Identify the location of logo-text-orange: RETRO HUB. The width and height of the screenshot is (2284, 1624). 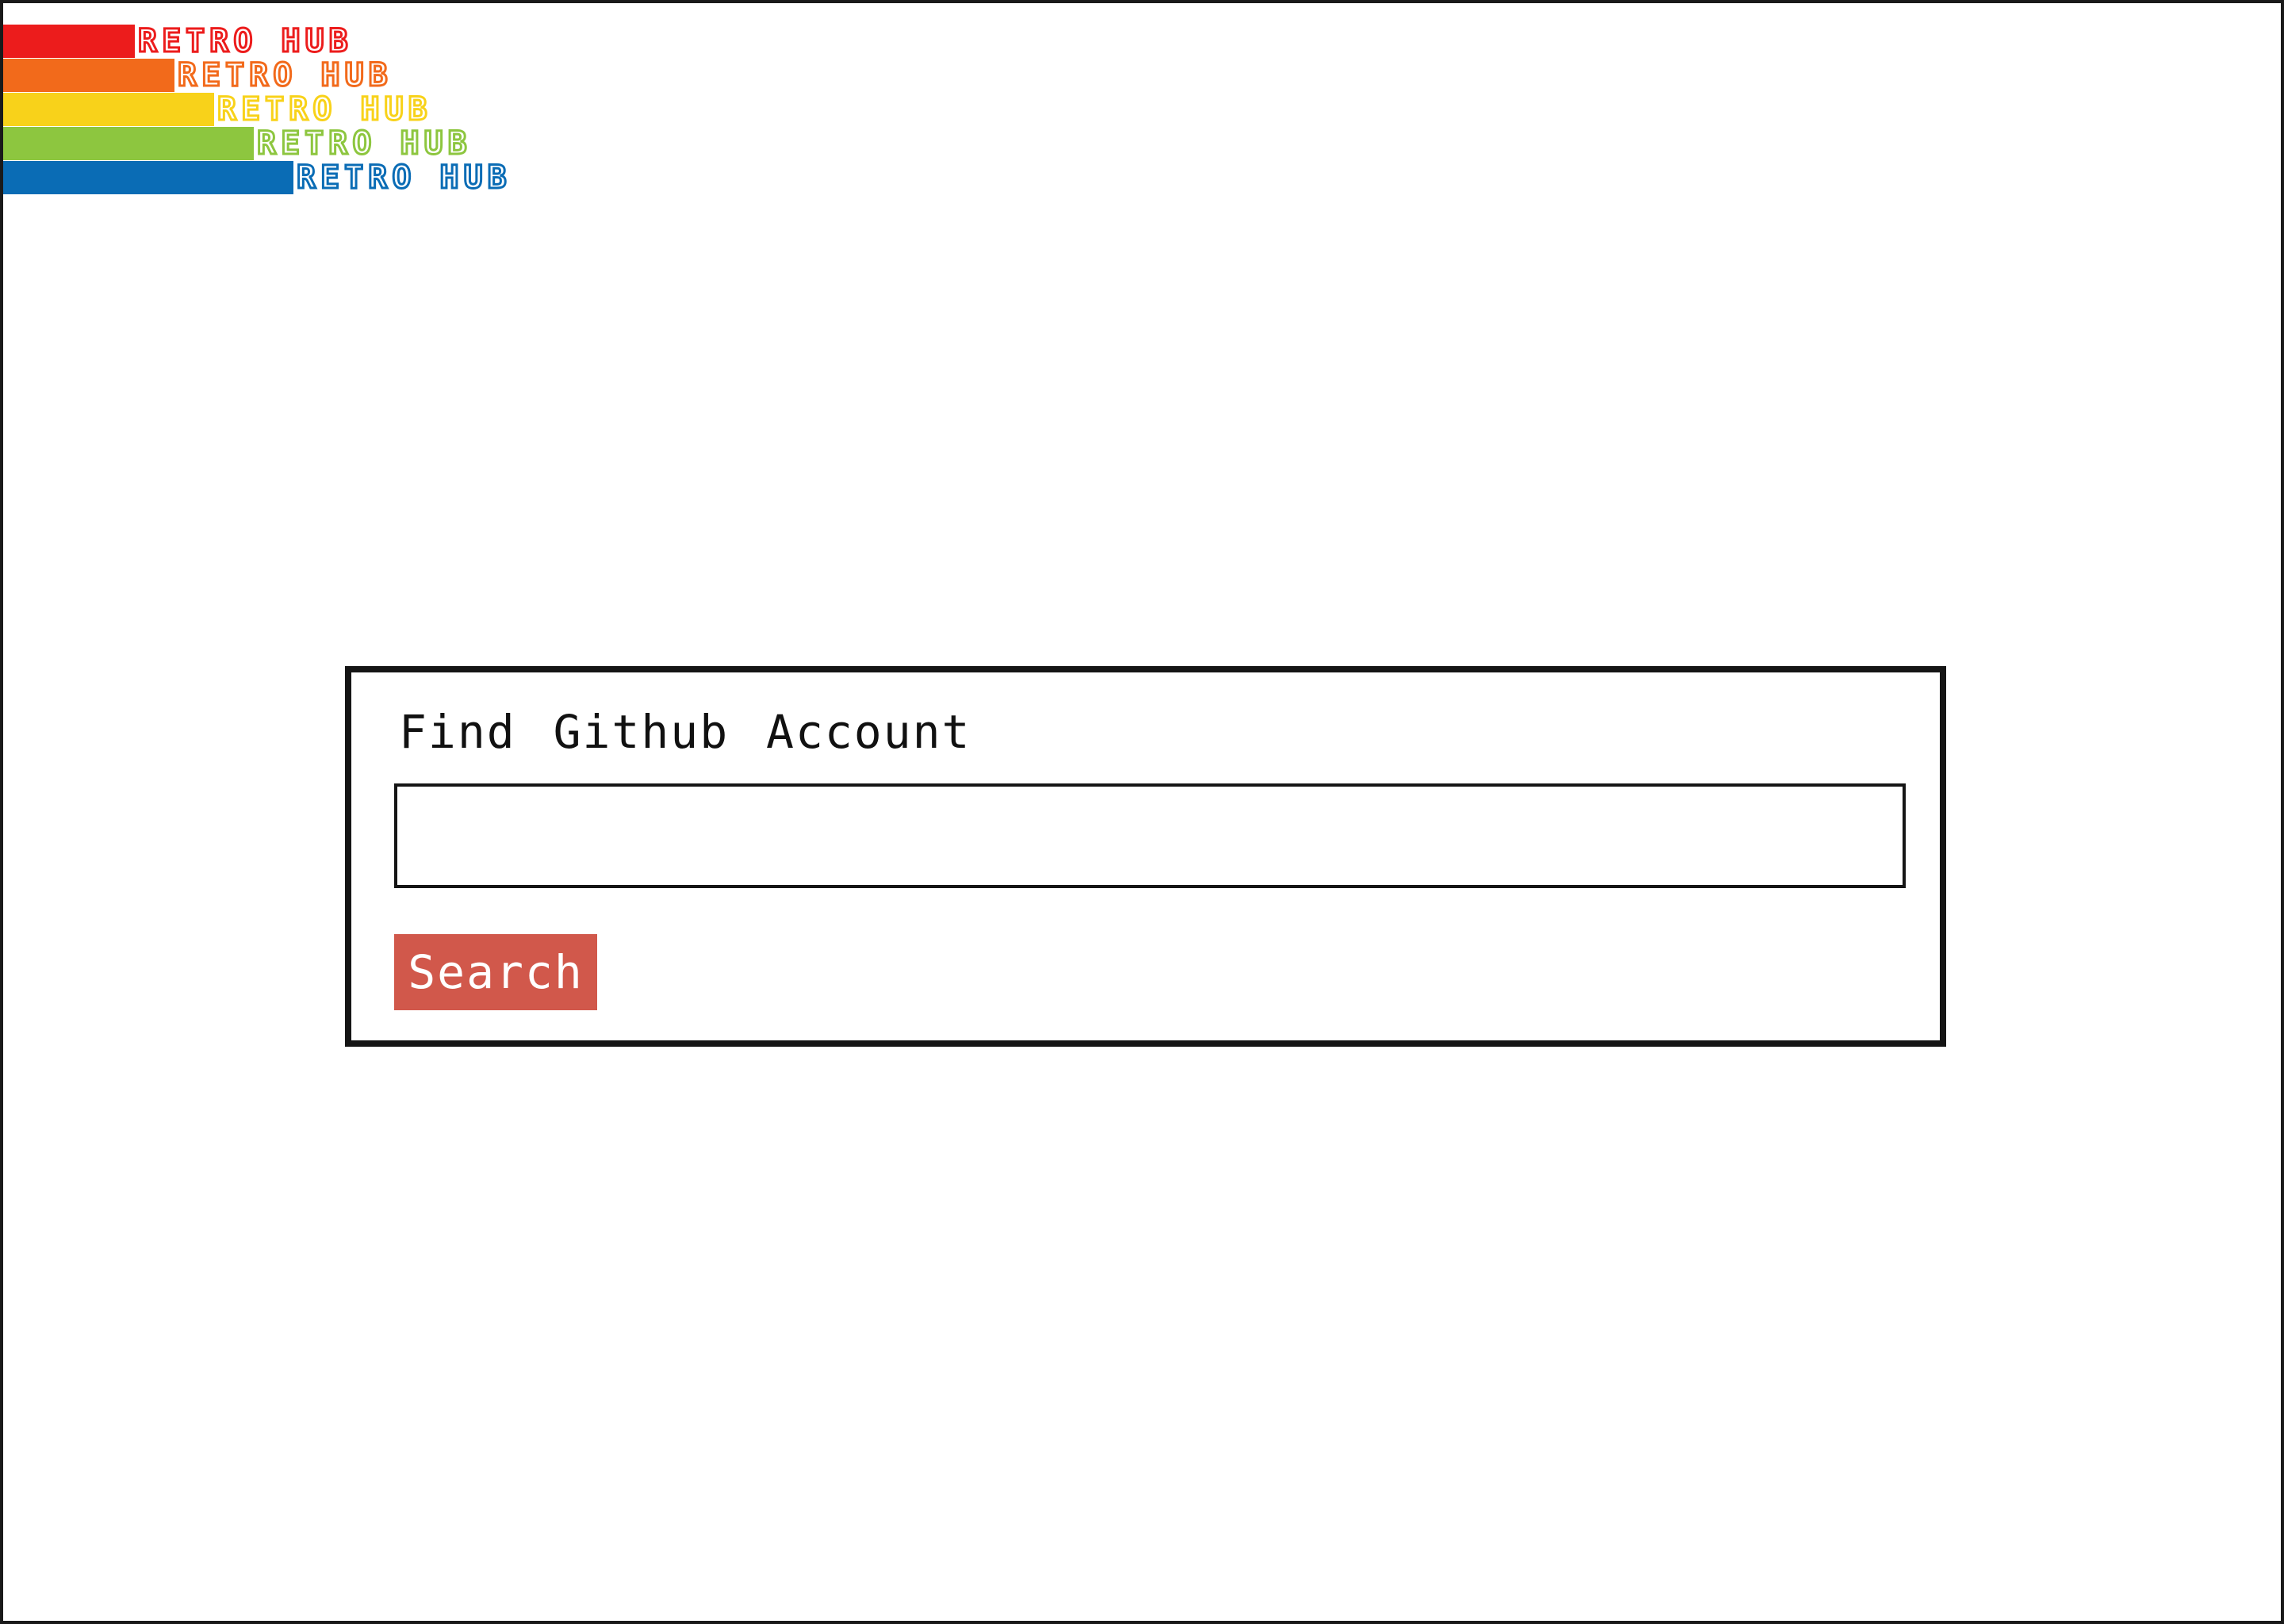
(285, 75).